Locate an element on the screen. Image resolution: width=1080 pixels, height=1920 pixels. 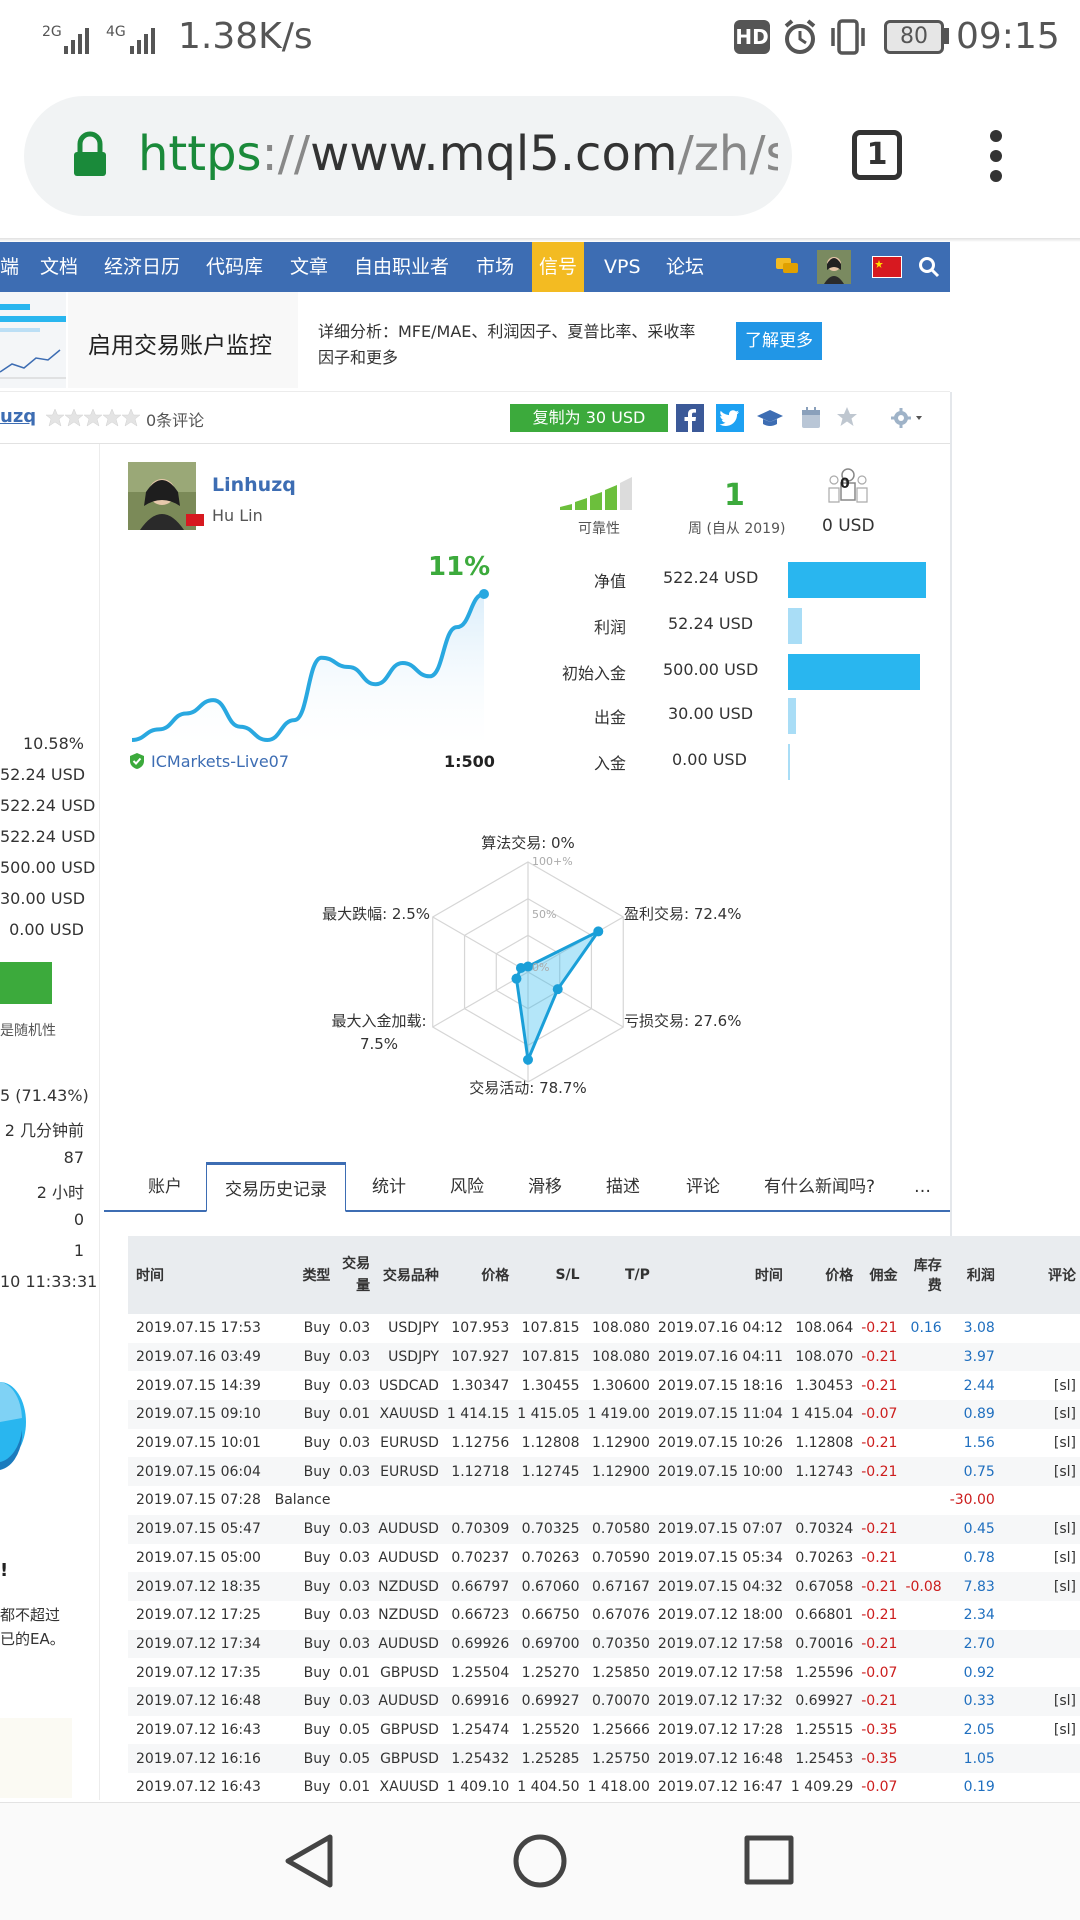
url-text: https://www.mql5.com/zh/sig is located at coordinates (458, 158).